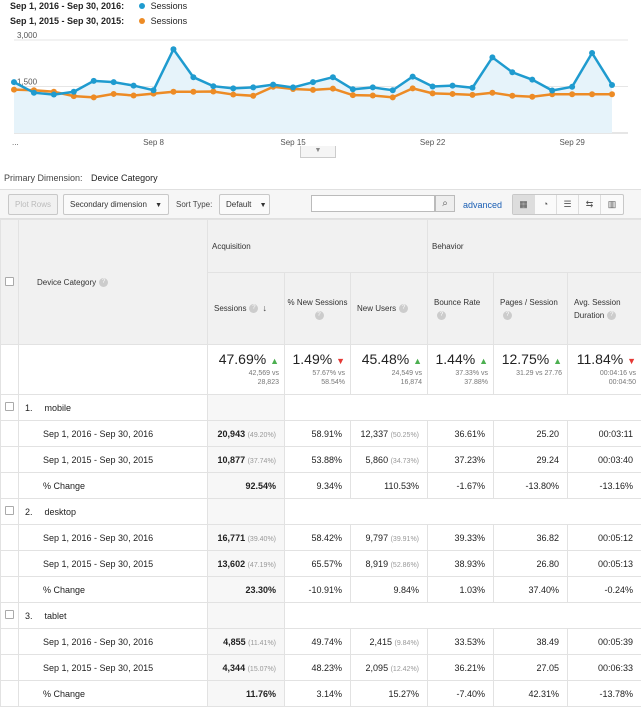  Describe the element at coordinates (261, 669) in the screenshot. I see `share-pct: (15.07%)` at that location.